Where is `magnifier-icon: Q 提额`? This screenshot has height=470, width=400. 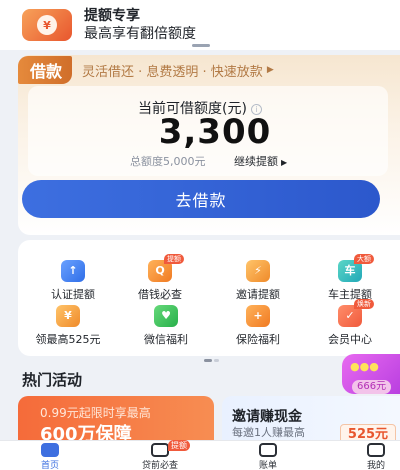 magnifier-icon: Q 提额 is located at coordinates (166, 268).